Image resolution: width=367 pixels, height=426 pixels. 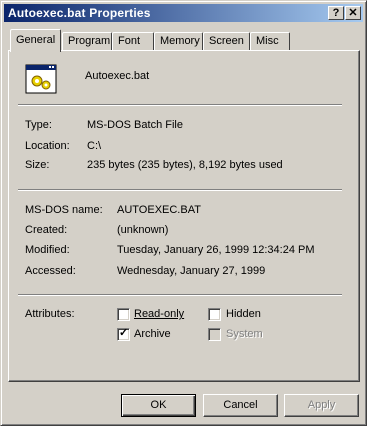 What do you see at coordinates (135, 125) in the screenshot?
I see `type-value: MS-DOS Batch File` at bounding box center [135, 125].